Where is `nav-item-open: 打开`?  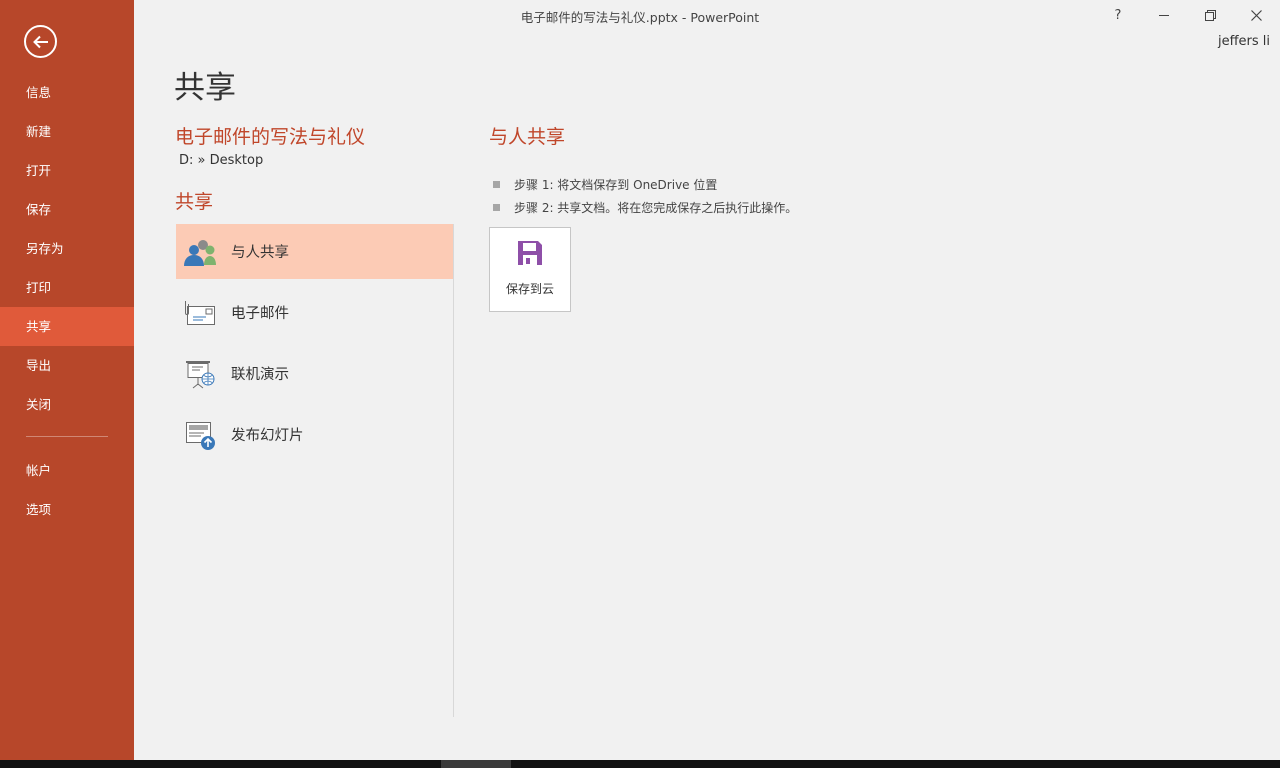
nav-item-open: 打开 is located at coordinates (67, 170).